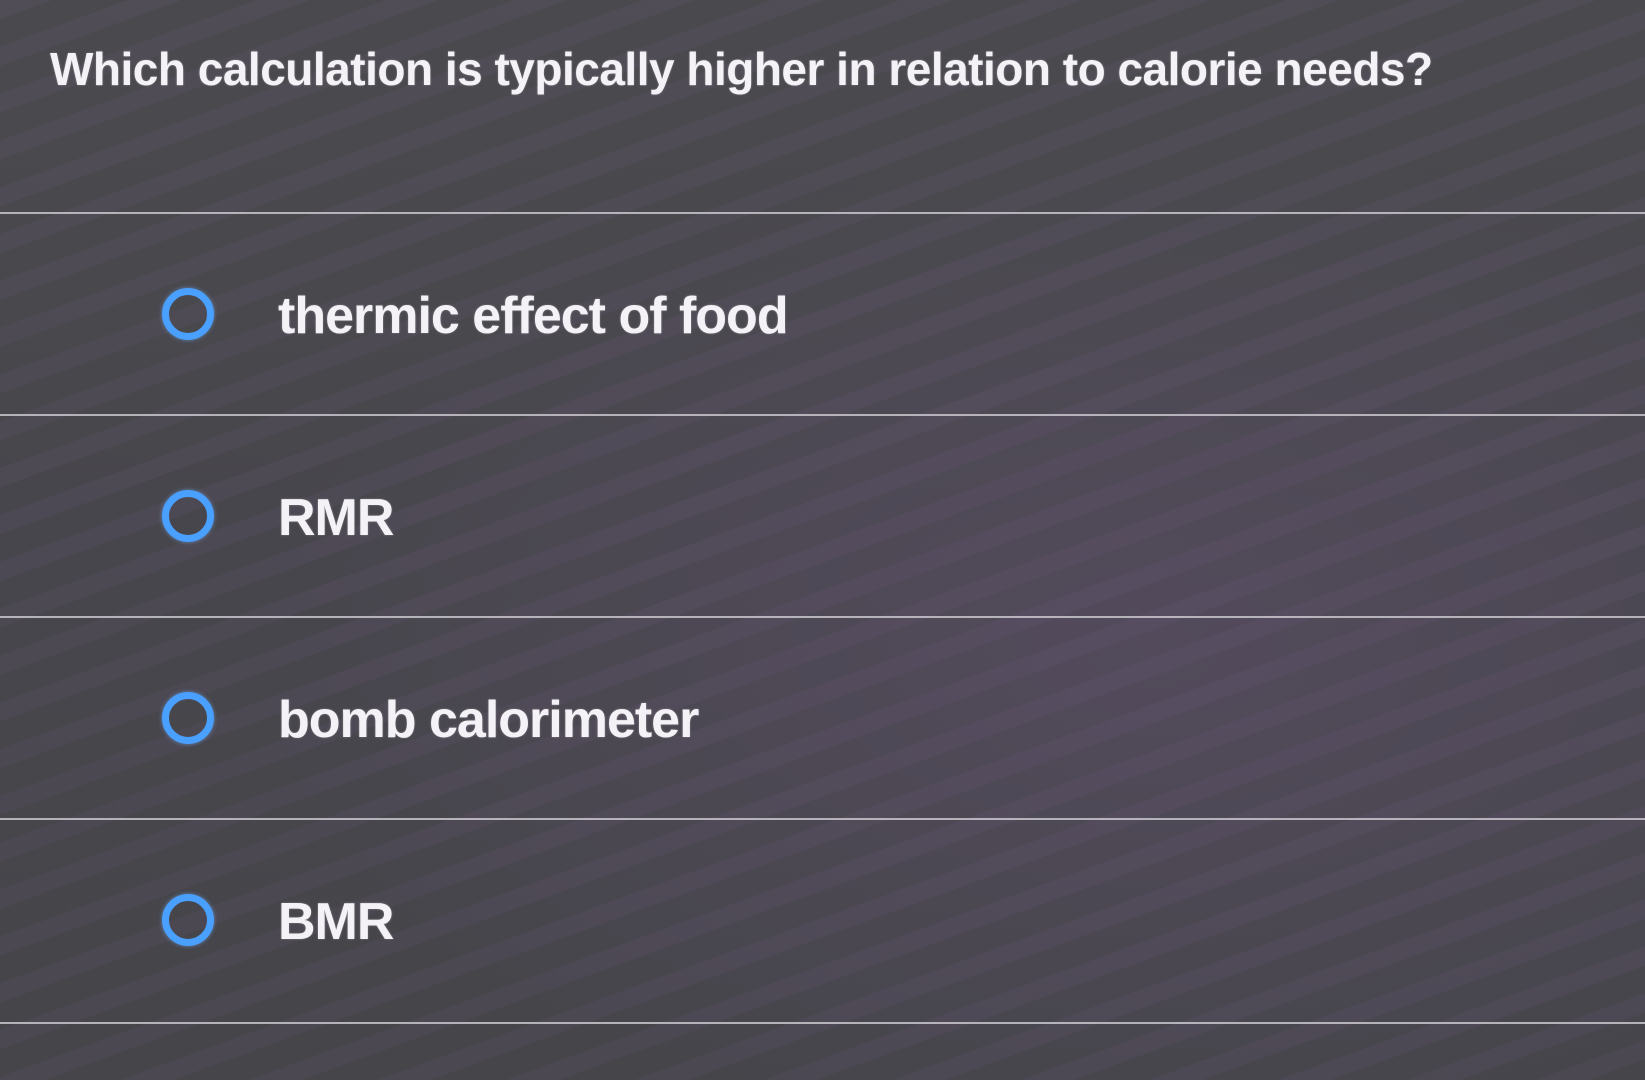  I want to click on answer-option-label: bomb calorimeter, so click(488, 720).